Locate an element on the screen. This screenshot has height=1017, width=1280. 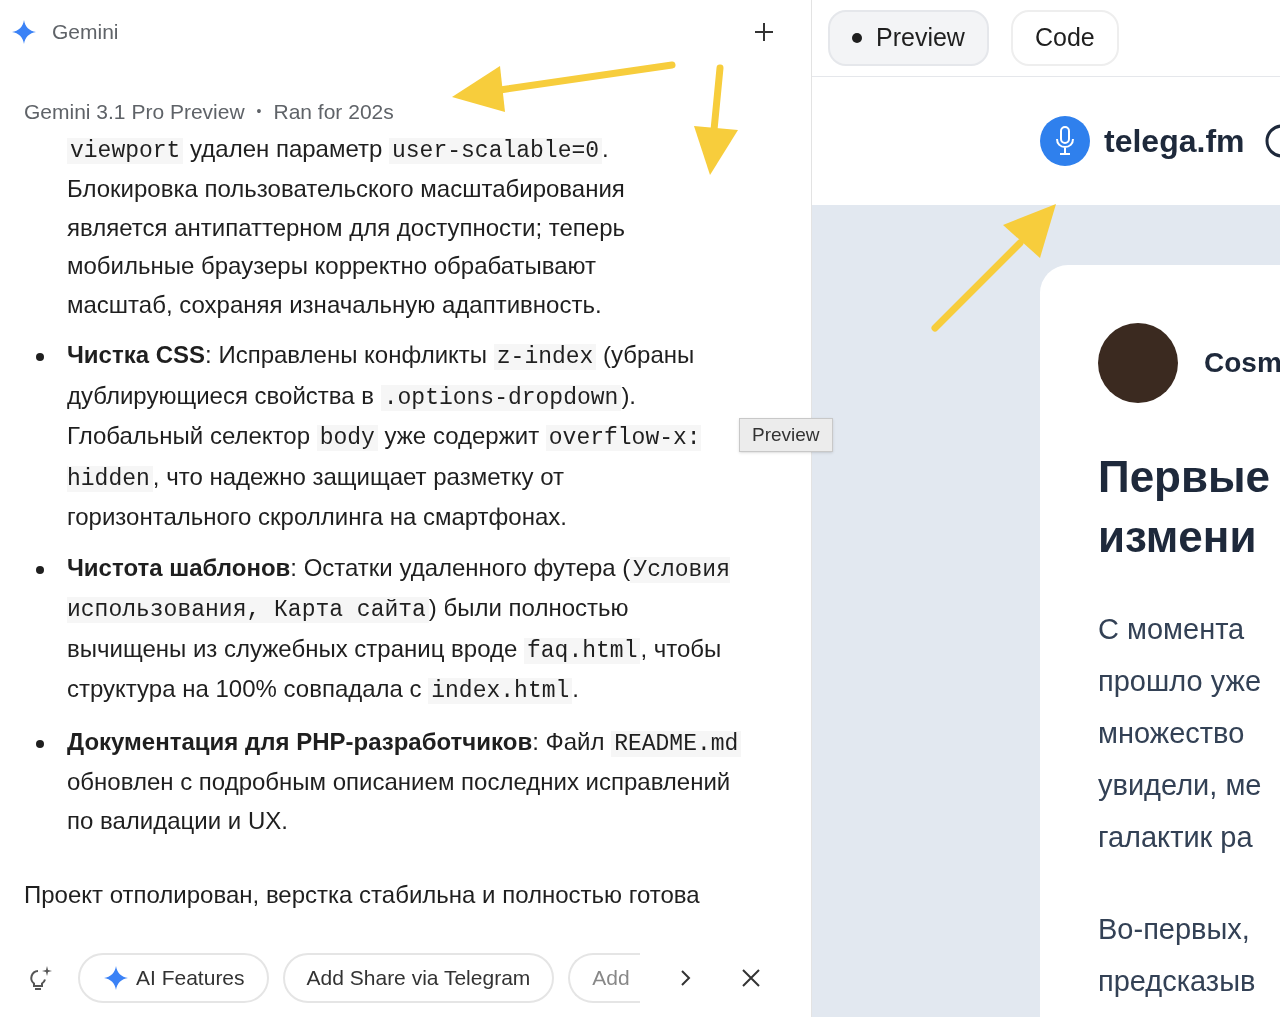
app-title: Gemini is located at coordinates (85, 32).